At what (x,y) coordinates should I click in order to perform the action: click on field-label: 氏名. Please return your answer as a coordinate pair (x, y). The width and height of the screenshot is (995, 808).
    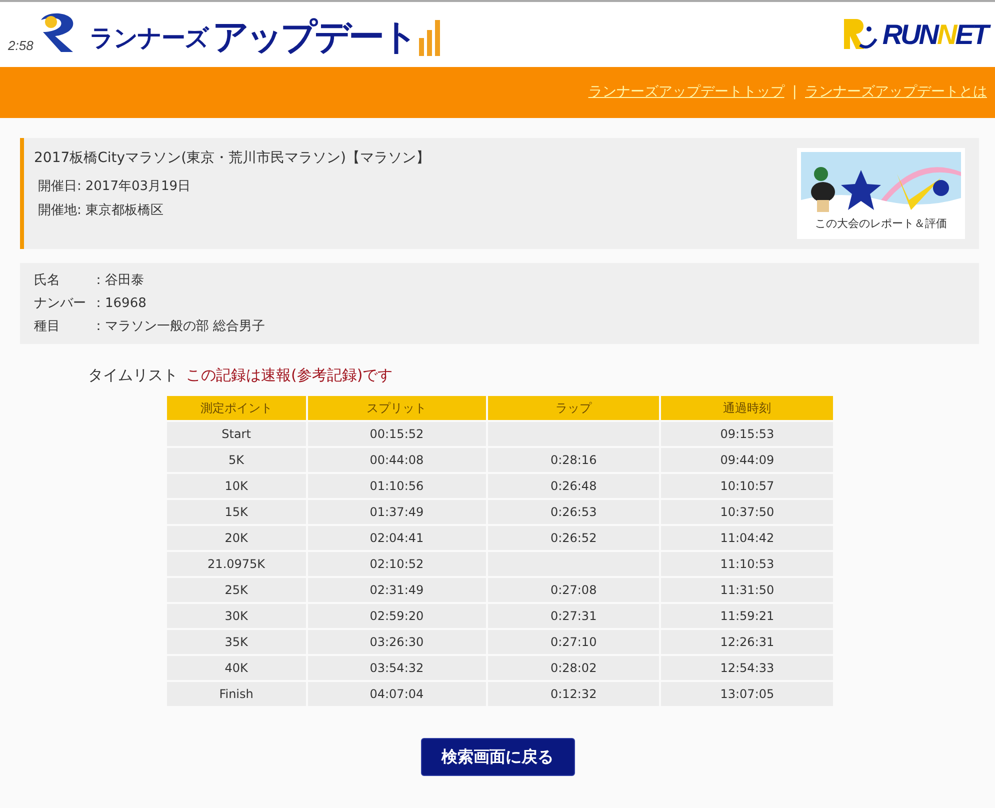
    Looking at the image, I should click on (47, 281).